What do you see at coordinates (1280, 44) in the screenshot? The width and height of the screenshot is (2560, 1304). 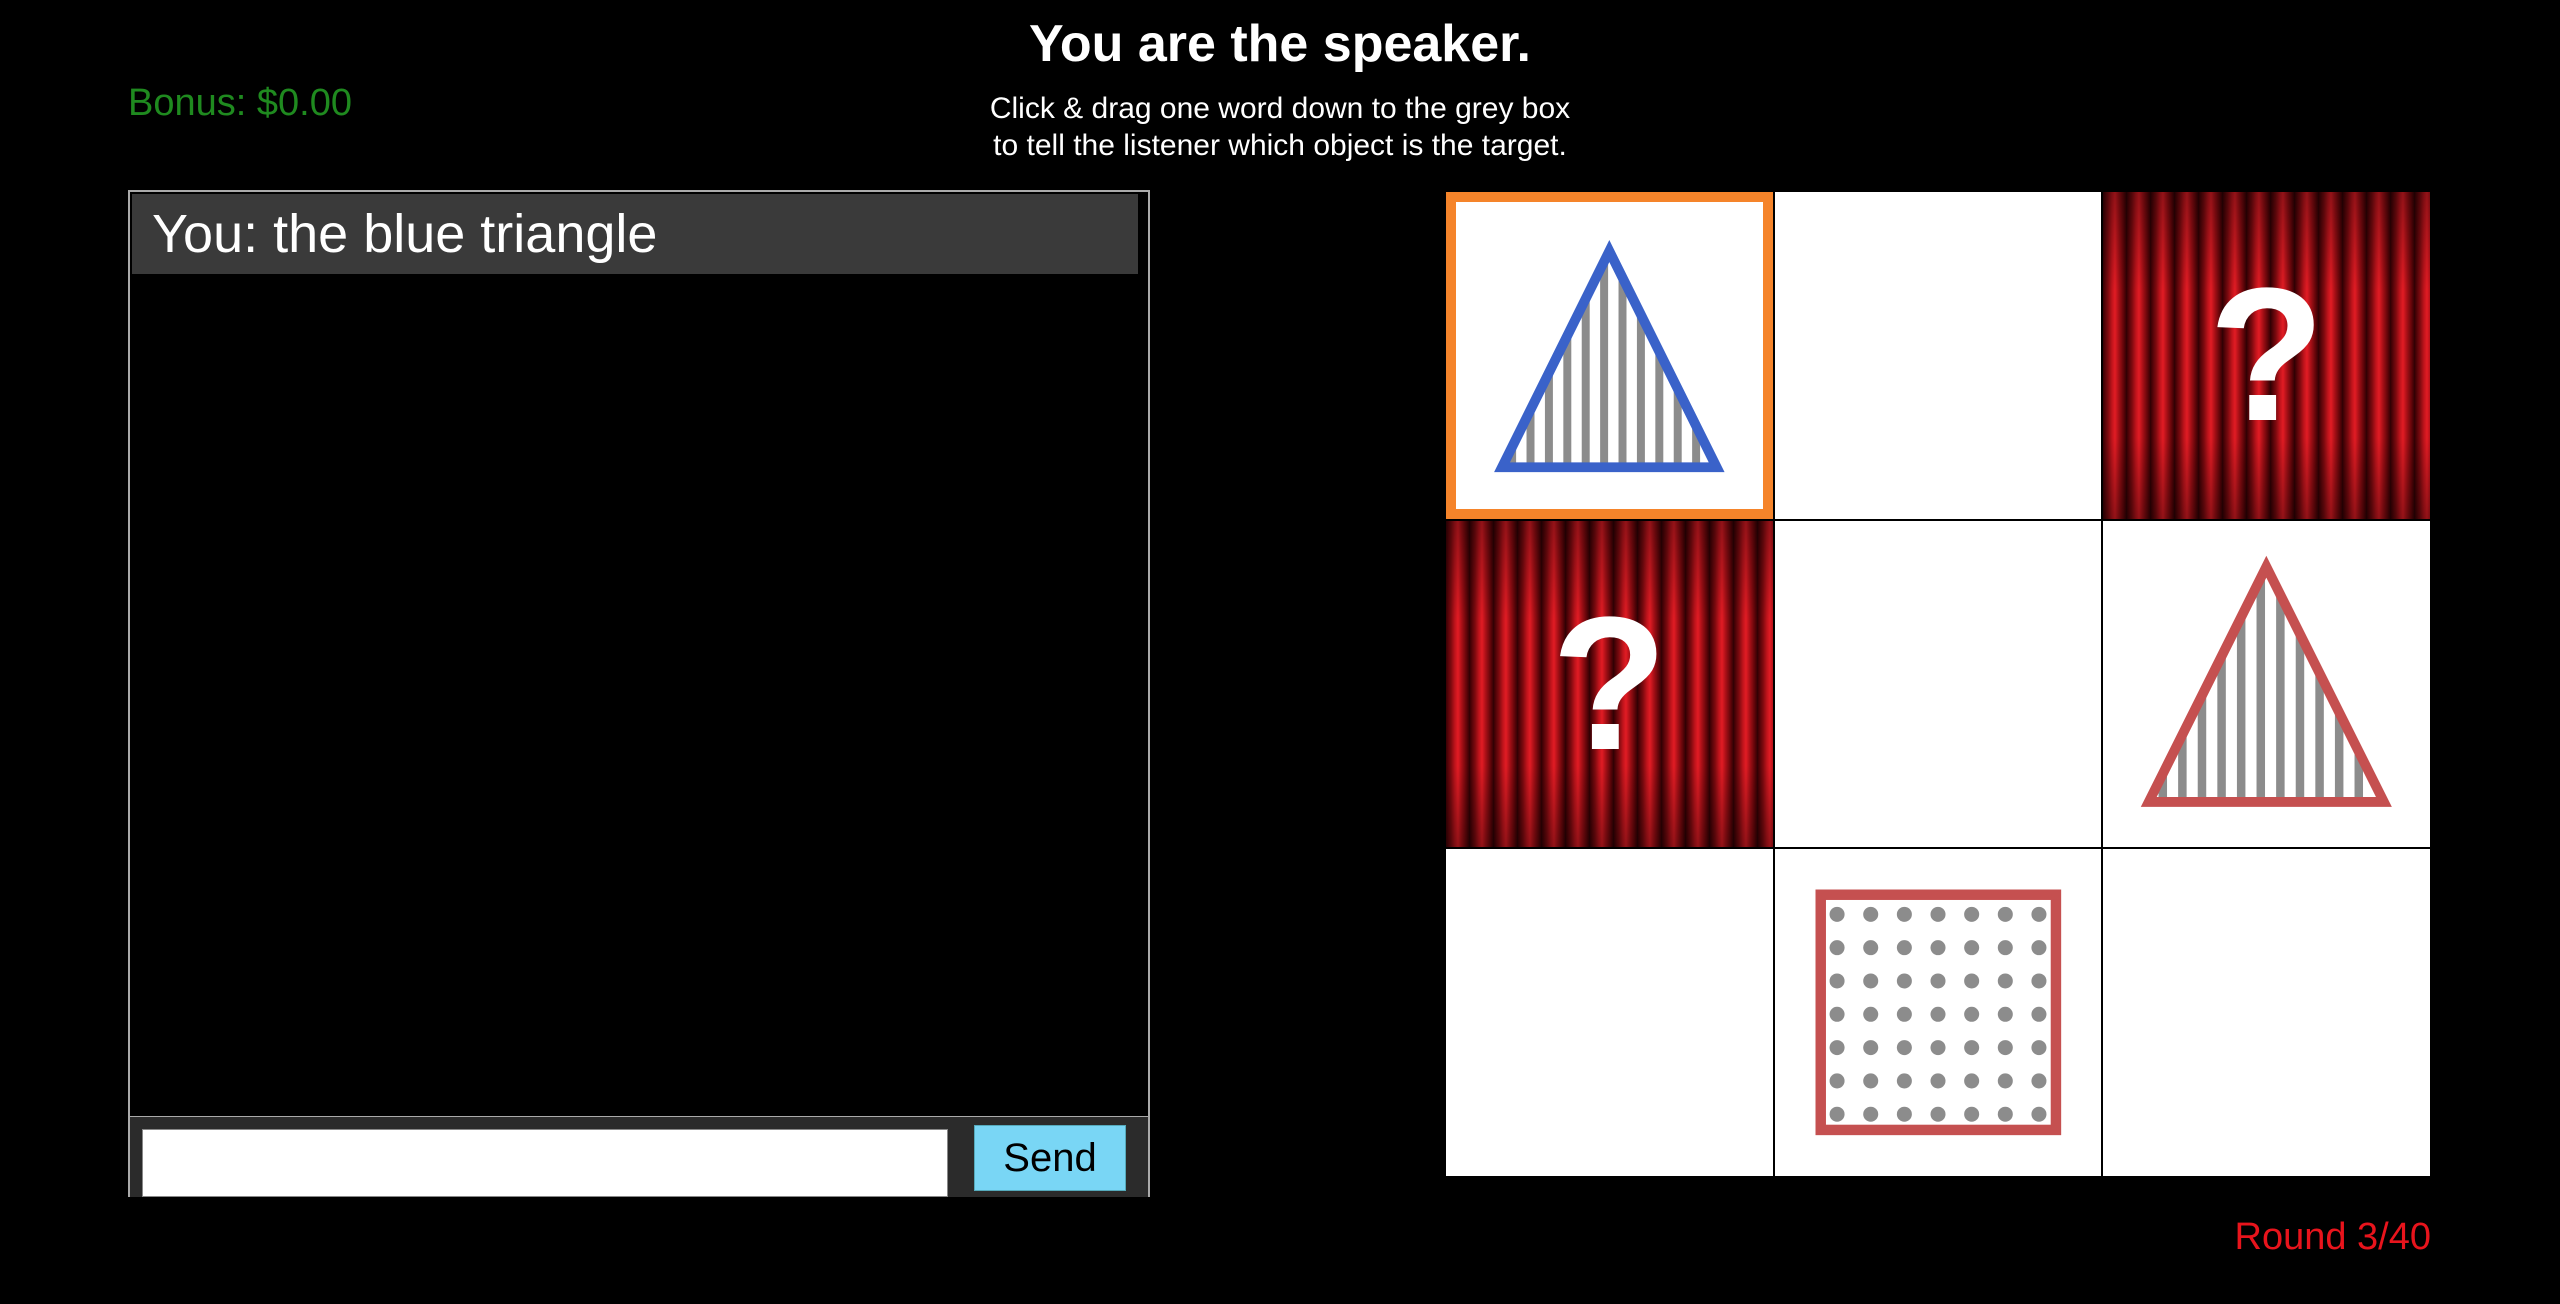 I see `page-title: You are the speaker.` at bounding box center [1280, 44].